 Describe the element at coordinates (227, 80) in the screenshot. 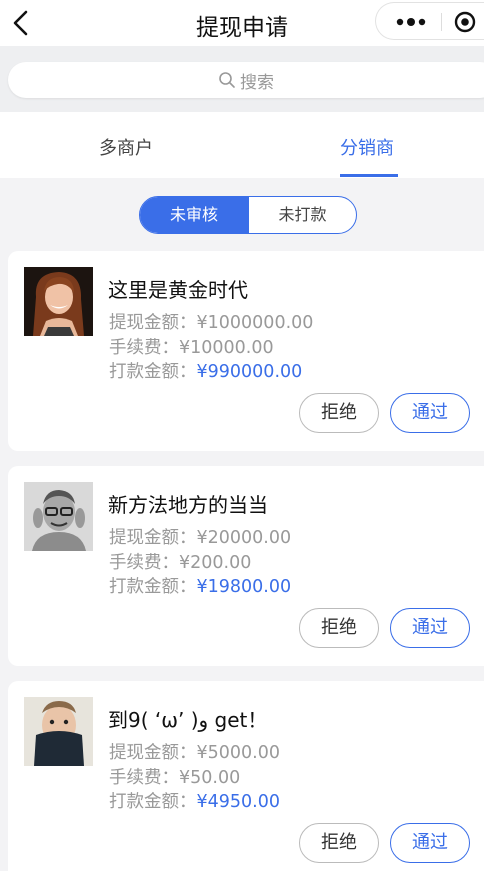

I see `search-icon` at that location.